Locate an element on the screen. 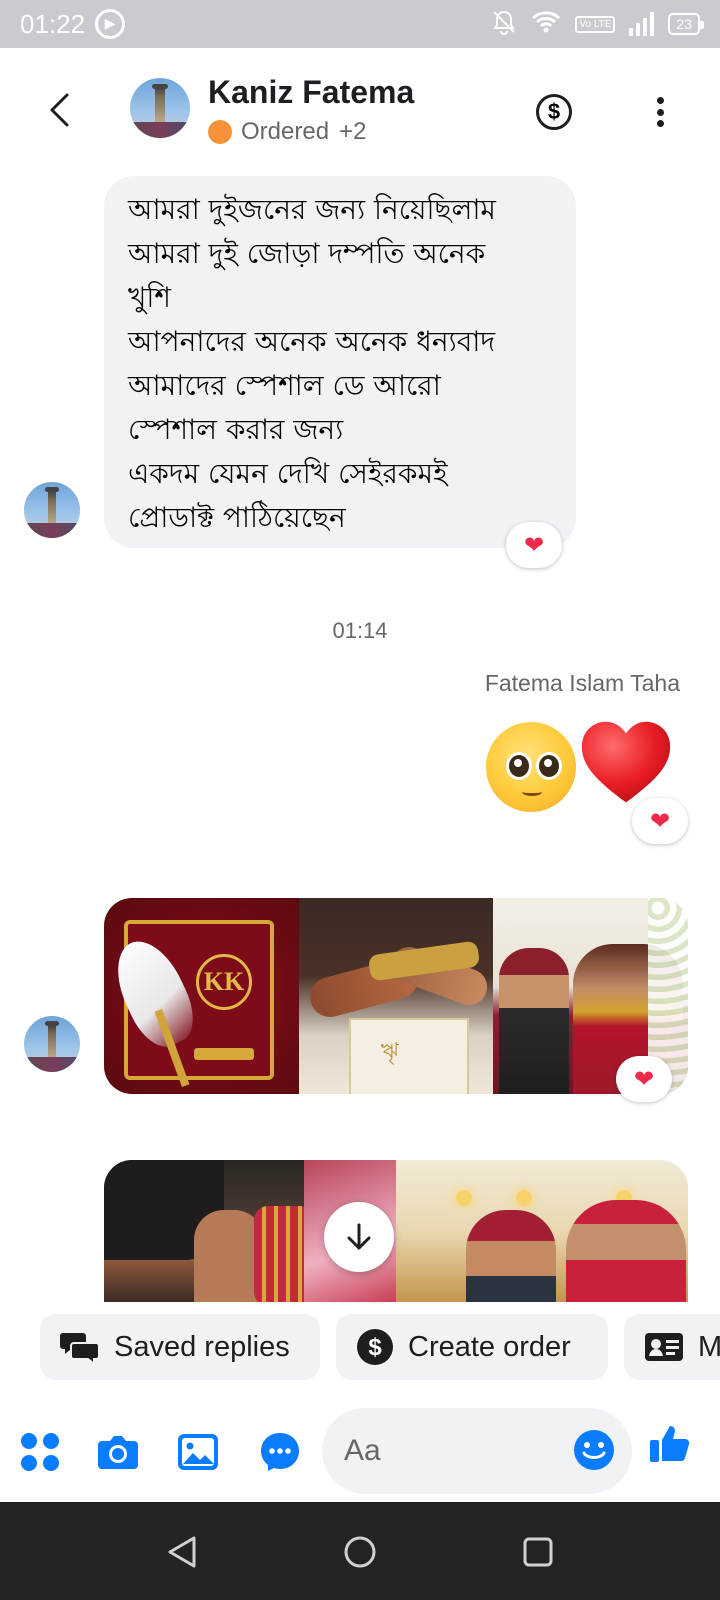  saved-replies-chip: Saved replies is located at coordinates (180, 1347).